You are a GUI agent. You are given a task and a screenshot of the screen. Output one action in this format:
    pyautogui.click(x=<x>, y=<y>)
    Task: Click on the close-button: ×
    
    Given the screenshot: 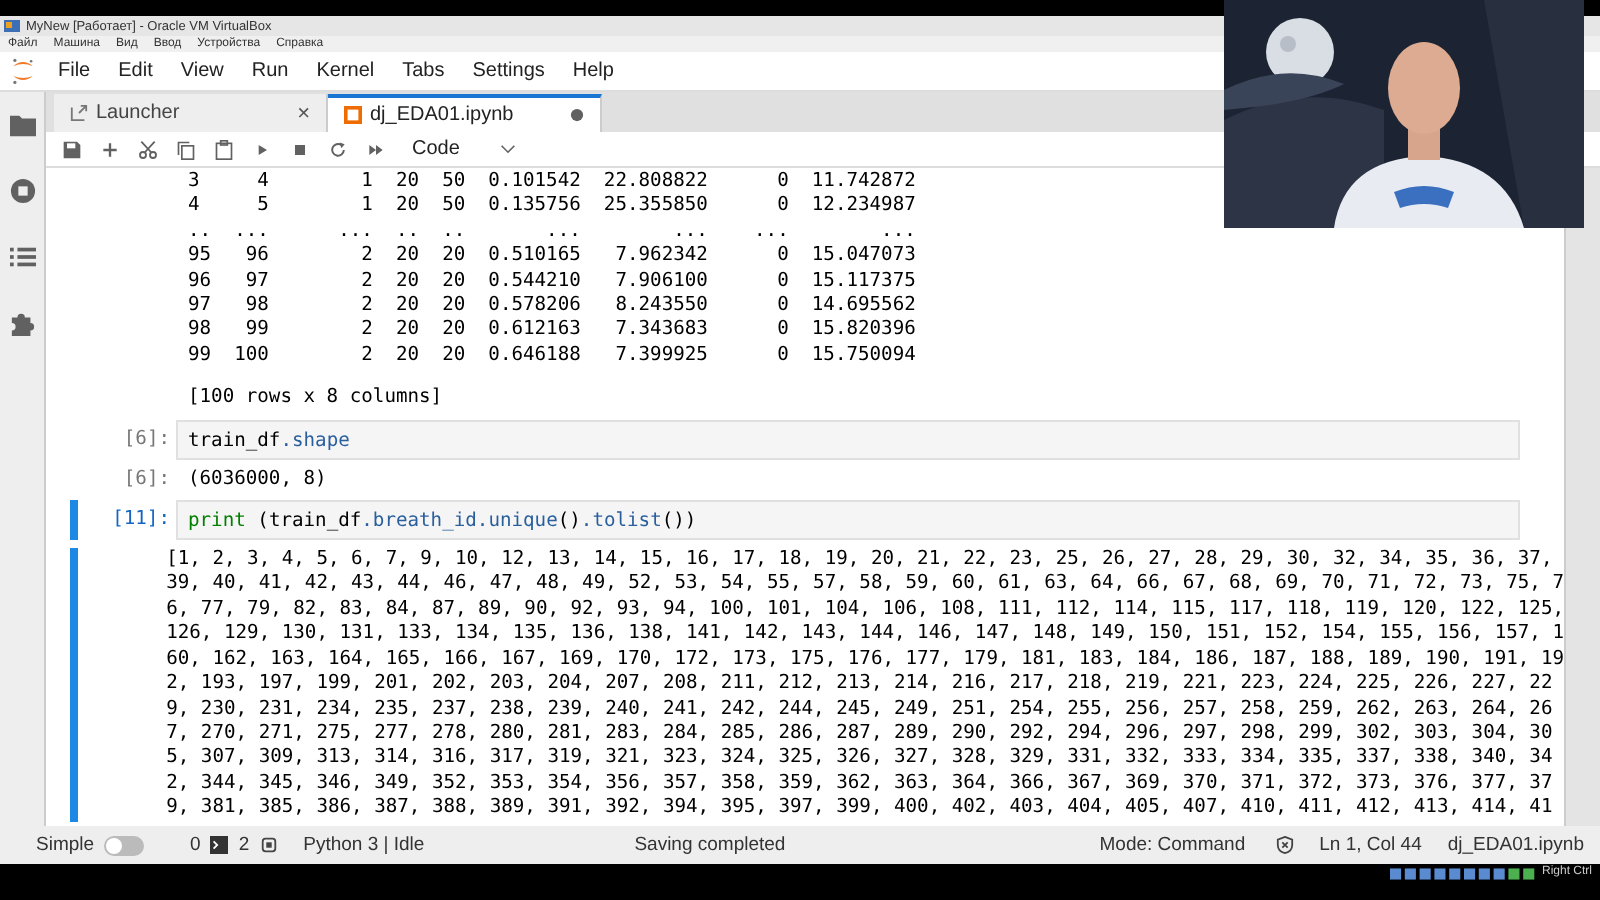 What is the action you would take?
    pyautogui.click(x=303, y=113)
    